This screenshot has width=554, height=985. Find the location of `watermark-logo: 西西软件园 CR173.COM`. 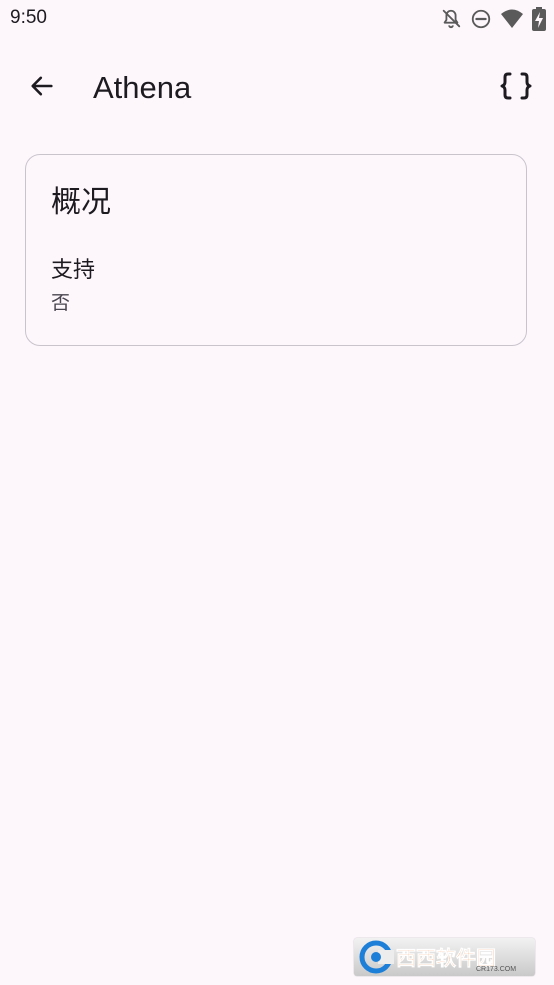

watermark-logo: 西西软件园 CR173.COM is located at coordinates (444, 957).